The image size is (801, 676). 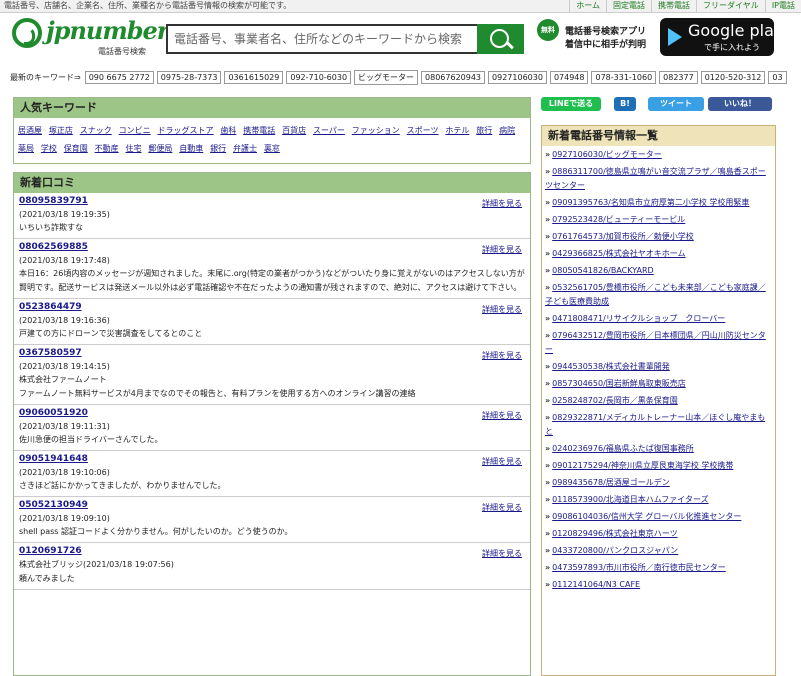 I want to click on popular-tag: スーパー, so click(x=329, y=130).